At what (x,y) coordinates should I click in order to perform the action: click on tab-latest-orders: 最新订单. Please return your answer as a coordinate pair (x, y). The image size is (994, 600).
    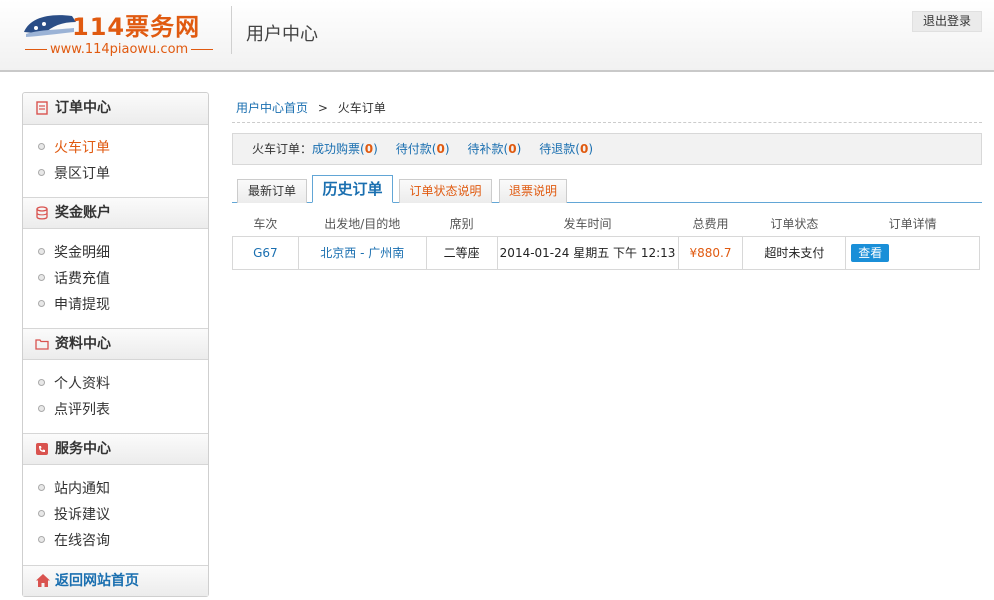
    Looking at the image, I should click on (272, 191).